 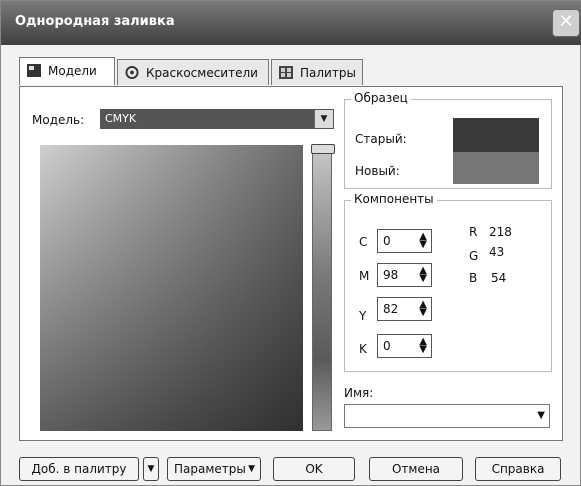 What do you see at coordinates (202, 73) in the screenshot?
I see `tab-mixers-label: Краскосмесители` at bounding box center [202, 73].